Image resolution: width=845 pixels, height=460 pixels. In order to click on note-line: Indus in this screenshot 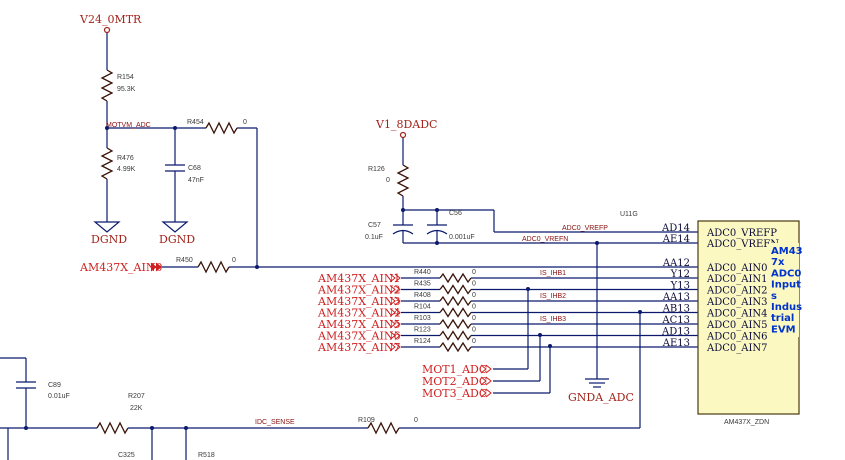, I will do `click(786, 307)`.